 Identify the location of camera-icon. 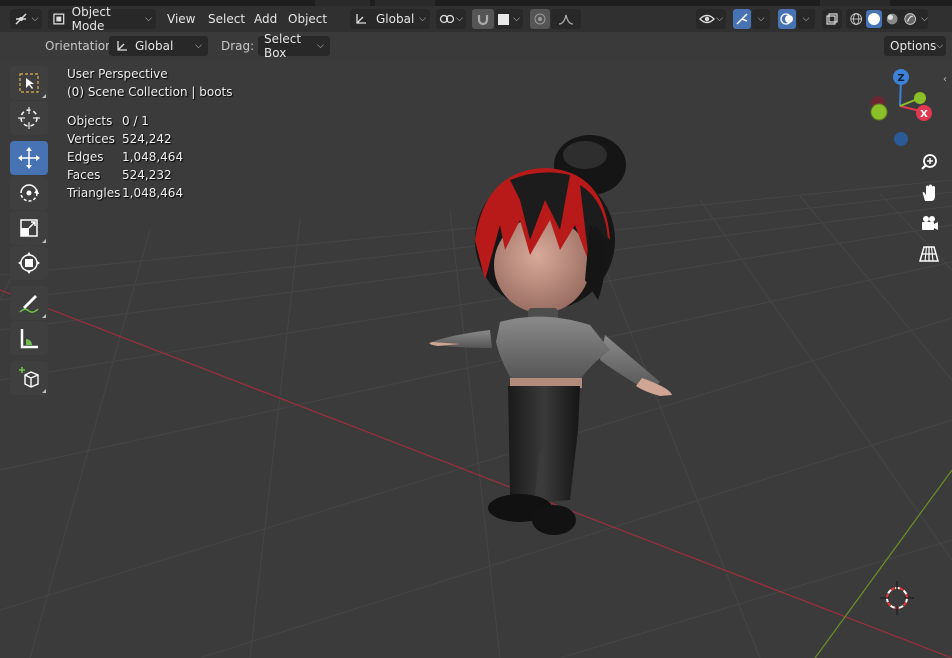
(930, 223).